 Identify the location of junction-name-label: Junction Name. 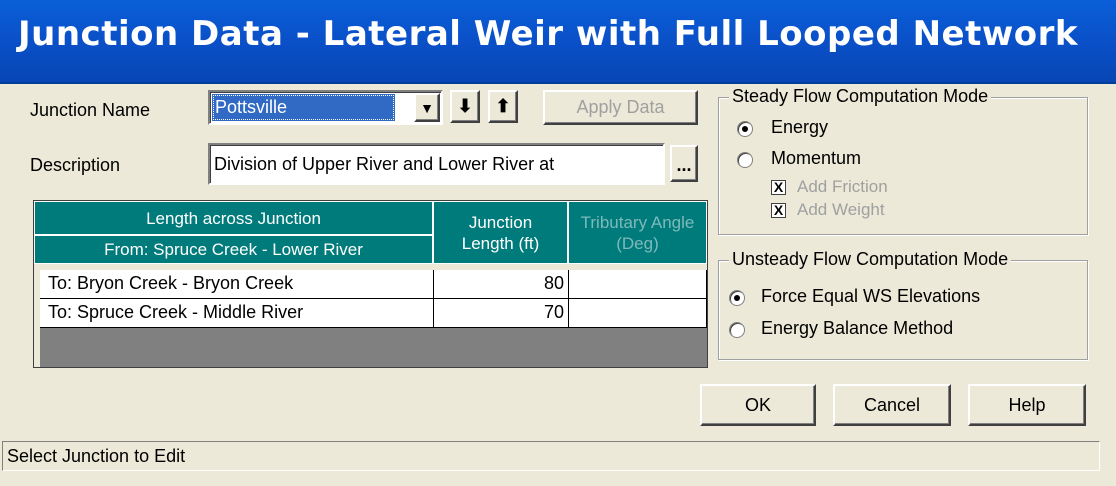
(90, 110).